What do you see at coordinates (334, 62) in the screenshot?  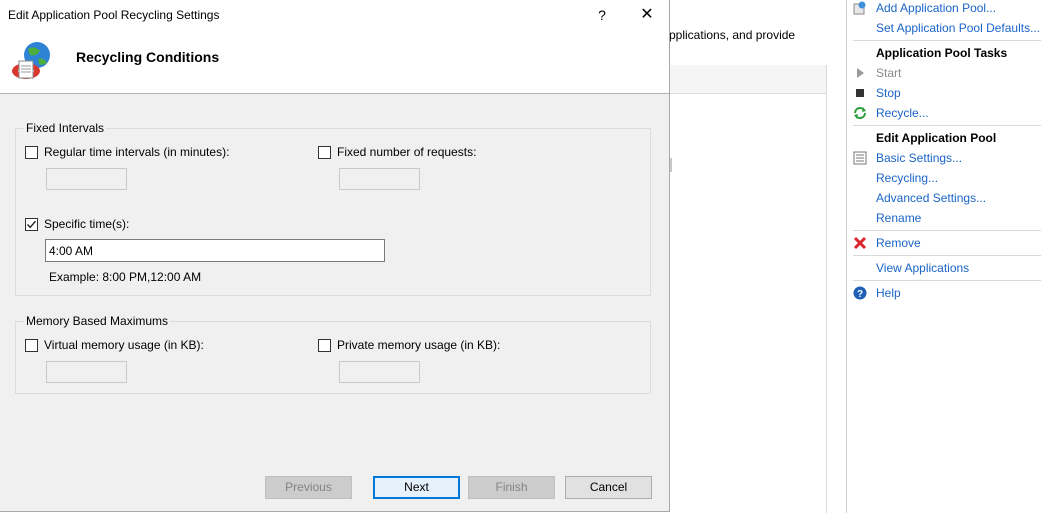 I see `wizard-banner: Recycling Conditions` at bounding box center [334, 62].